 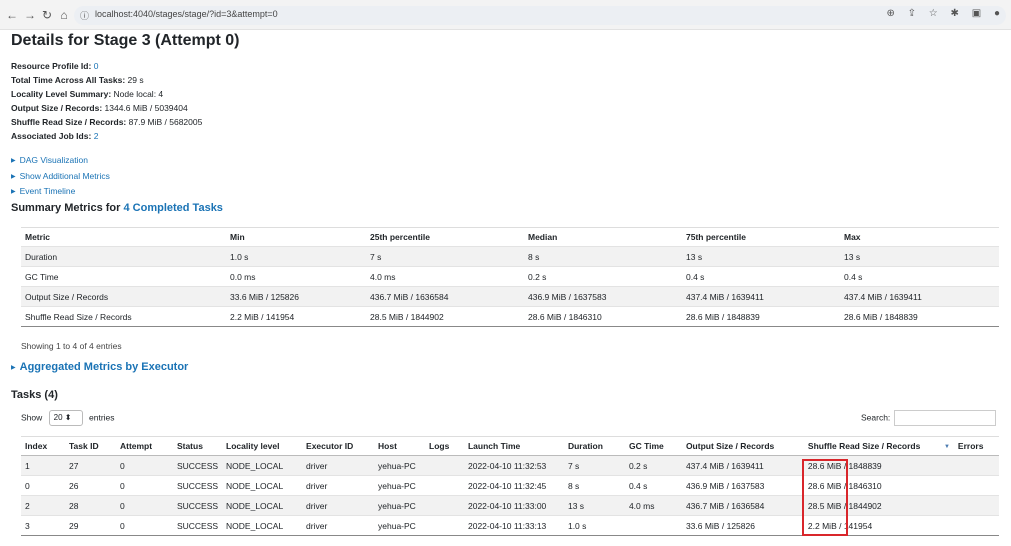 What do you see at coordinates (653, 505) in the screenshot?
I see `task-cell: 4.0 ms` at bounding box center [653, 505].